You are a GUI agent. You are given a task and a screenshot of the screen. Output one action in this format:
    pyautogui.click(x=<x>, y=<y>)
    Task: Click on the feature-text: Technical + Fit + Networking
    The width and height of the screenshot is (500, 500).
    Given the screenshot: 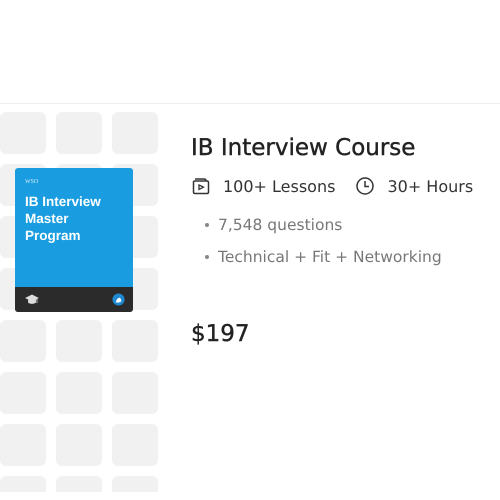 What is the action you would take?
    pyautogui.click(x=330, y=257)
    